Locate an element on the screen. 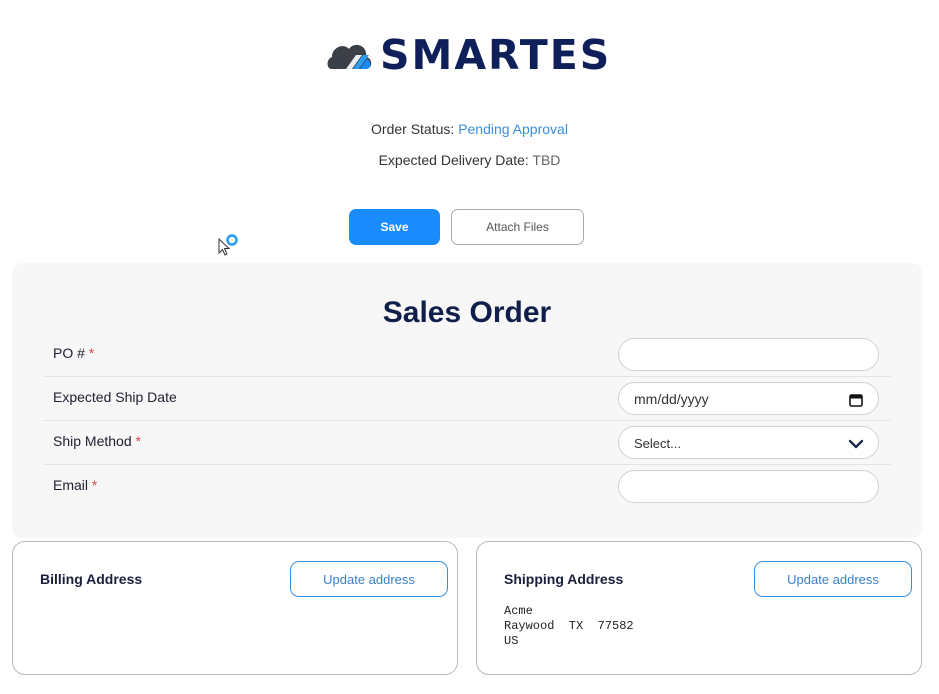 The image size is (939, 694). shipping-address-text: Acme Raywood TX 77582 US is located at coordinates (569, 626).